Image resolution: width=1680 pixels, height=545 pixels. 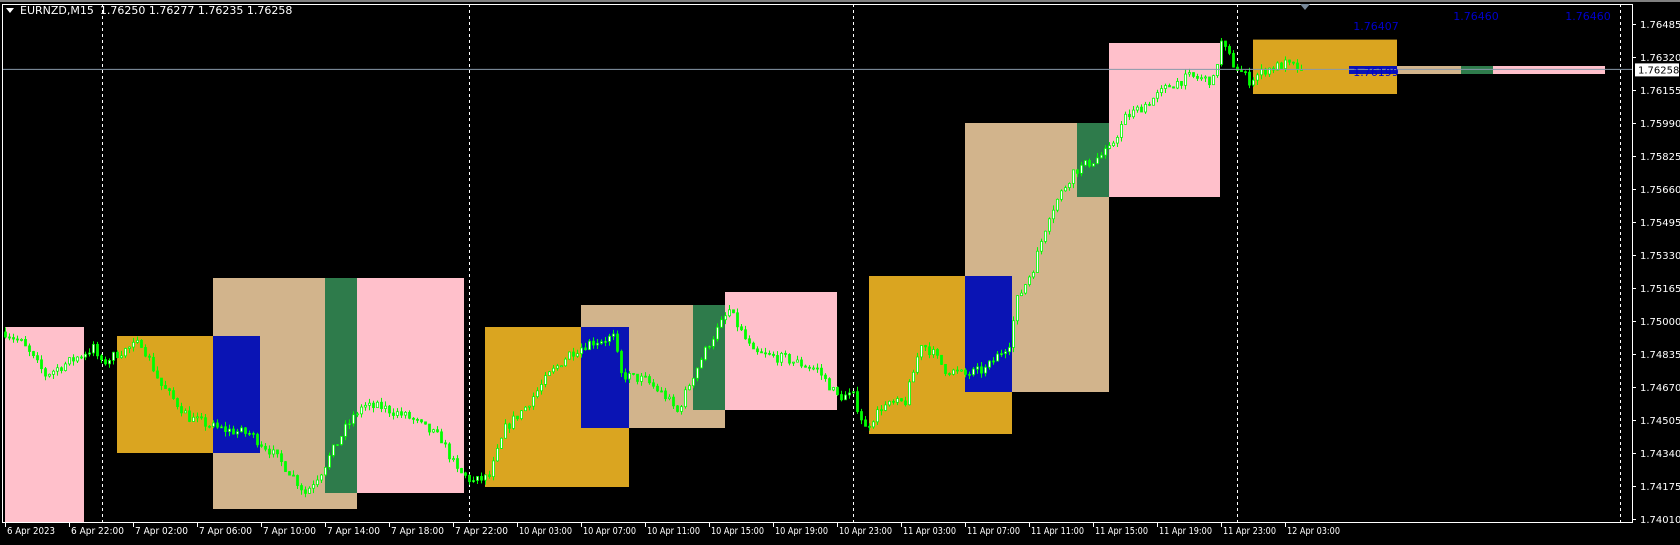 I want to click on zone-box-tan, so click(x=1429, y=70).